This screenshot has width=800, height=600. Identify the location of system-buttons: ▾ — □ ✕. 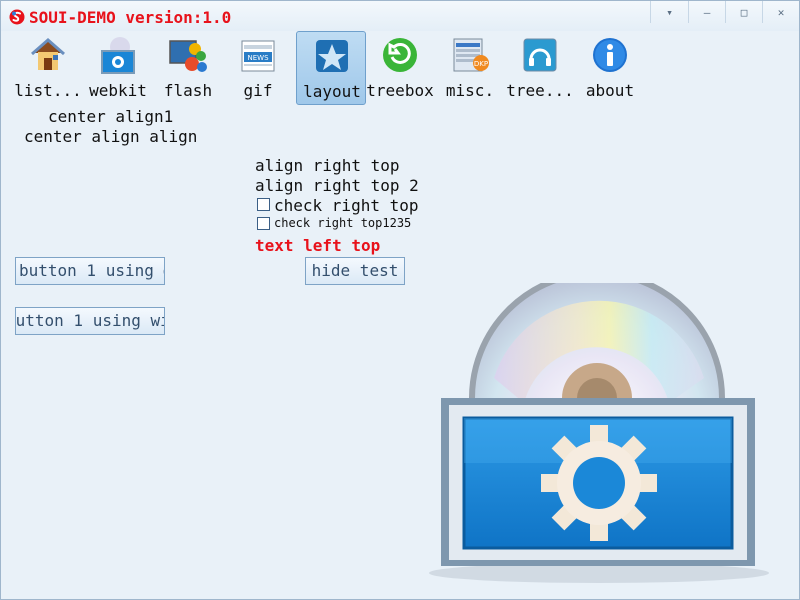
(724, 12).